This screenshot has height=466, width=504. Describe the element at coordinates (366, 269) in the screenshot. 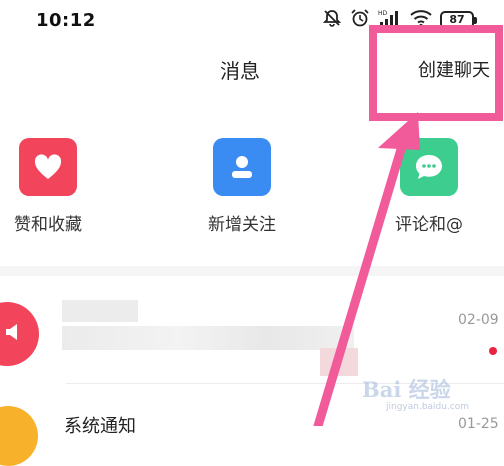

I see `annotation-arrow` at that location.